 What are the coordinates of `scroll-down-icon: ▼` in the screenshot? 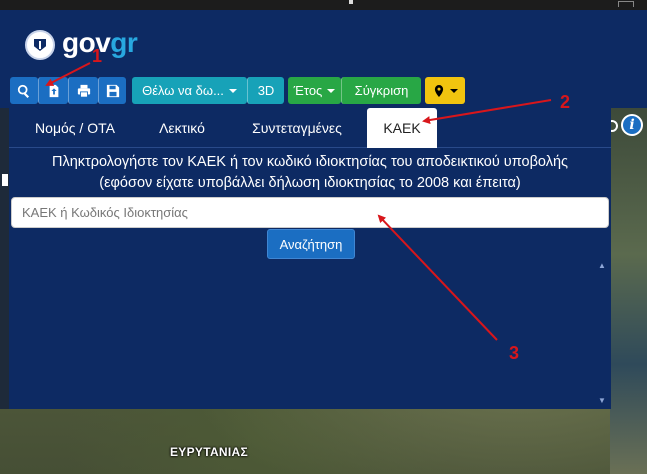 It's located at (602, 401).